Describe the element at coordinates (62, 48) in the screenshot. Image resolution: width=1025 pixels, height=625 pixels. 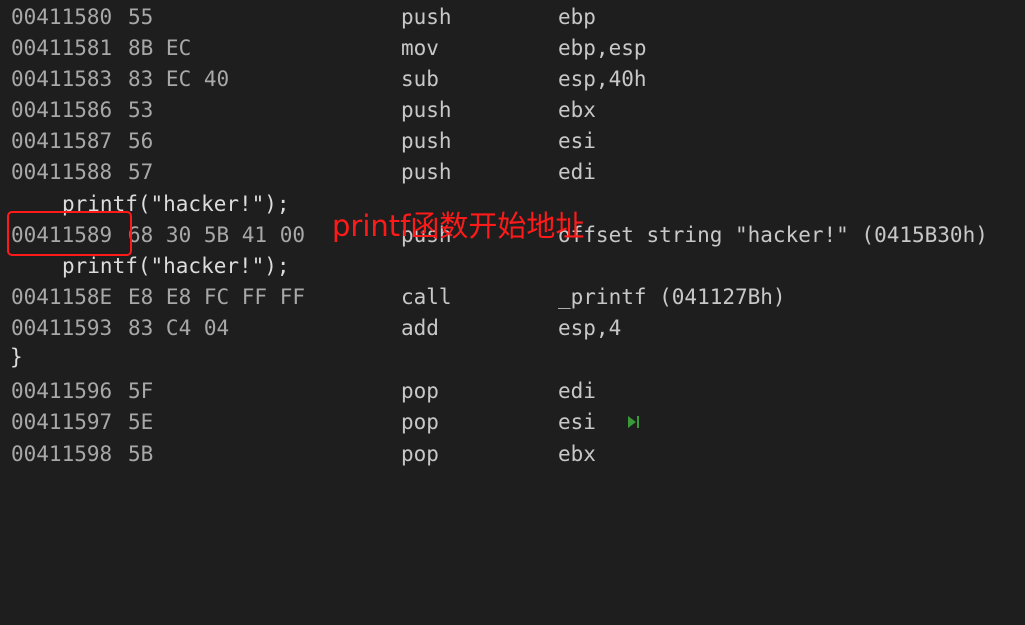
I see `address: 00411581` at that location.